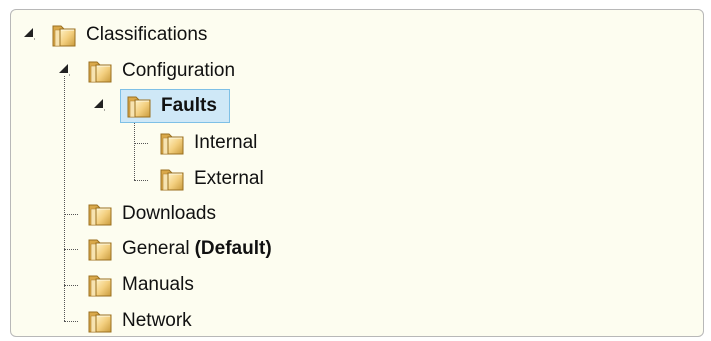 Image resolution: width=711 pixels, height=341 pixels. Describe the element at coordinates (189, 105) in the screenshot. I see `tree-node-label: Faults` at that location.